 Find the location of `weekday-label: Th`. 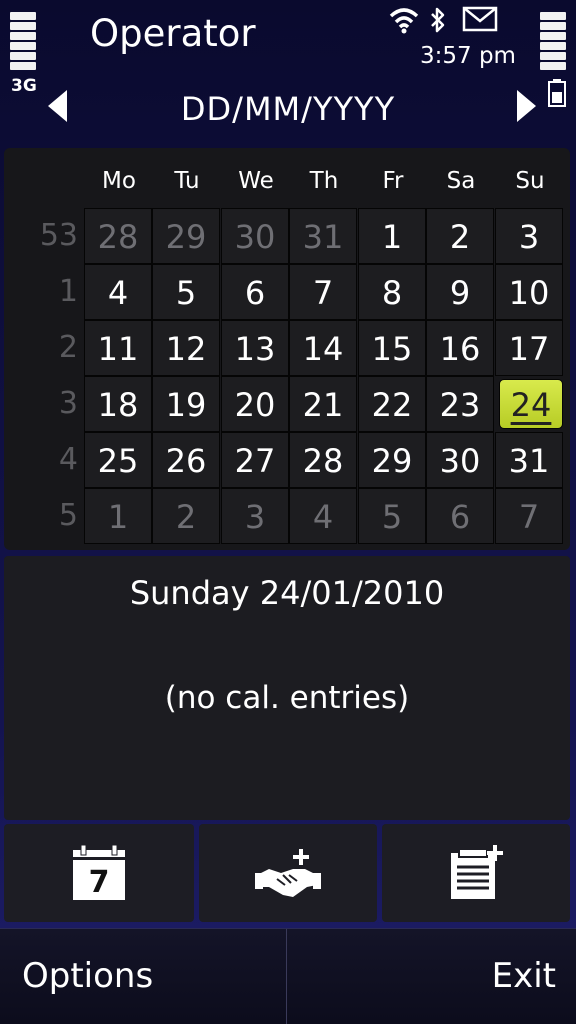

weekday-label: Th is located at coordinates (324, 181).